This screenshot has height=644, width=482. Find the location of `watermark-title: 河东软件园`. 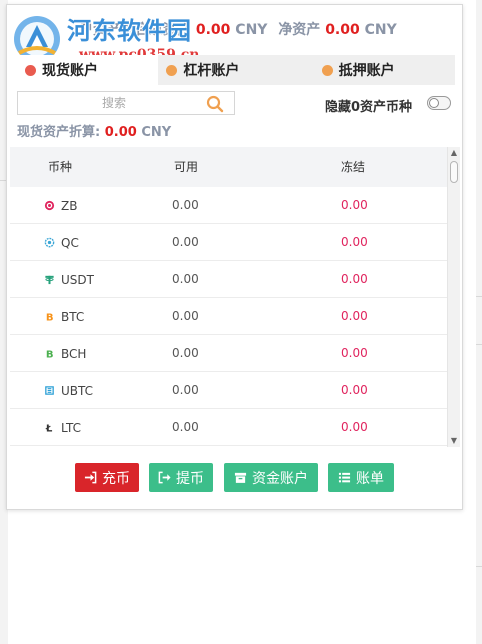

watermark-title: 河东软件园 is located at coordinates (129, 31).